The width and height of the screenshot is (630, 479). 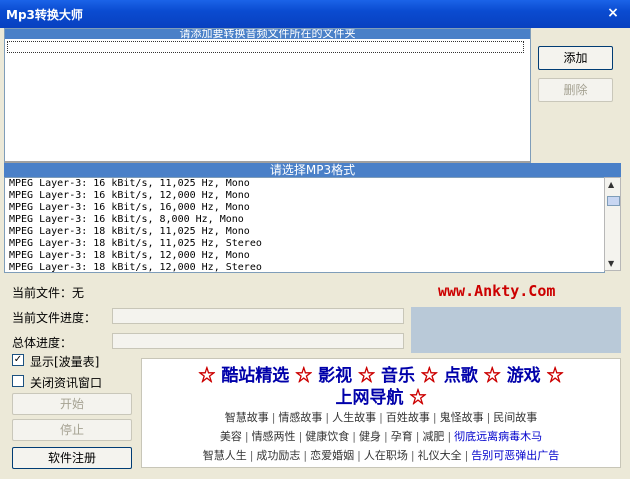 What do you see at coordinates (312, 170) in the screenshot?
I see `format-header: 请选择MP3格式` at bounding box center [312, 170].